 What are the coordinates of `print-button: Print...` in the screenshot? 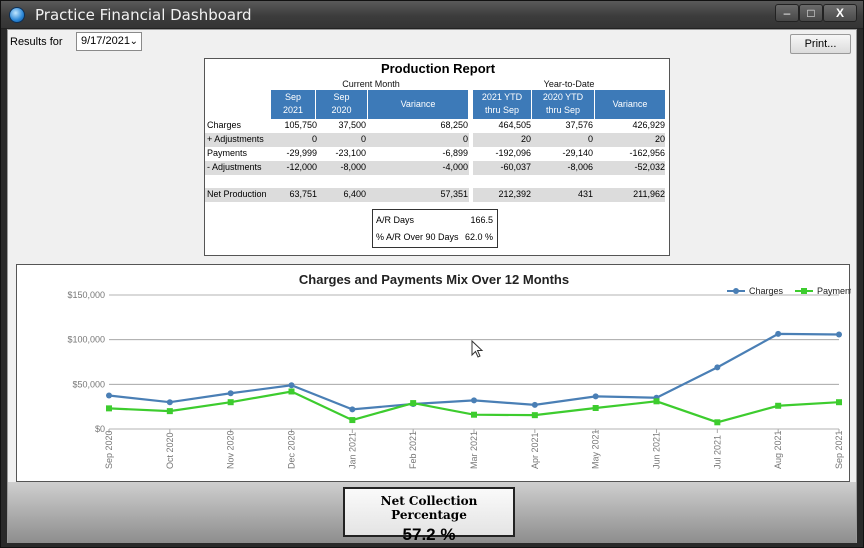 It's located at (820, 44).